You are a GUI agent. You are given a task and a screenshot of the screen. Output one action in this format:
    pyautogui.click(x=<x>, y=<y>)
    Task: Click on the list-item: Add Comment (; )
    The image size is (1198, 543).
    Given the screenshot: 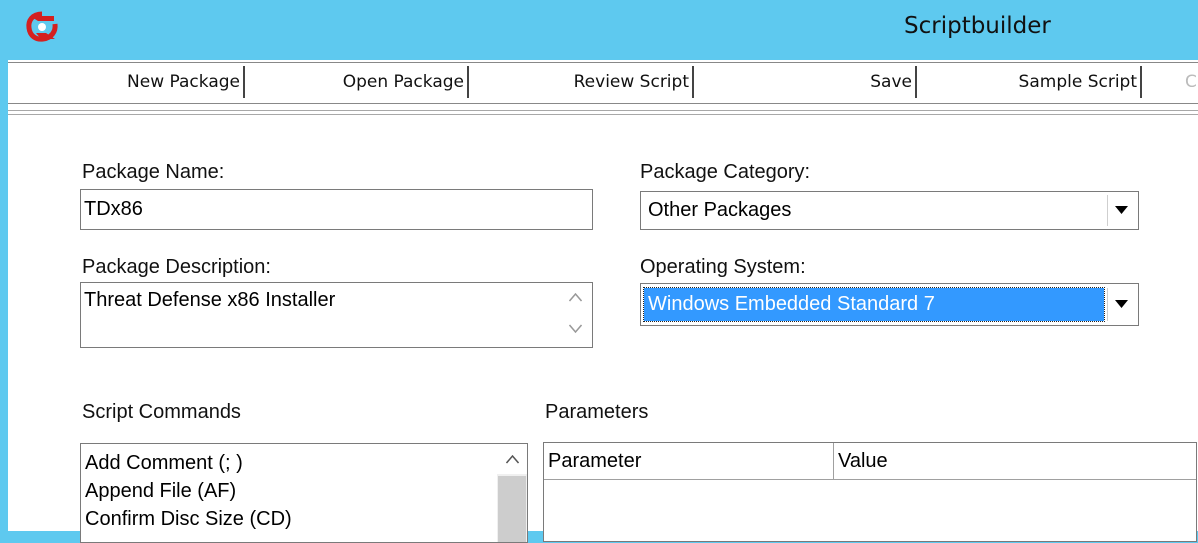 What is the action you would take?
    pyautogui.click(x=304, y=463)
    